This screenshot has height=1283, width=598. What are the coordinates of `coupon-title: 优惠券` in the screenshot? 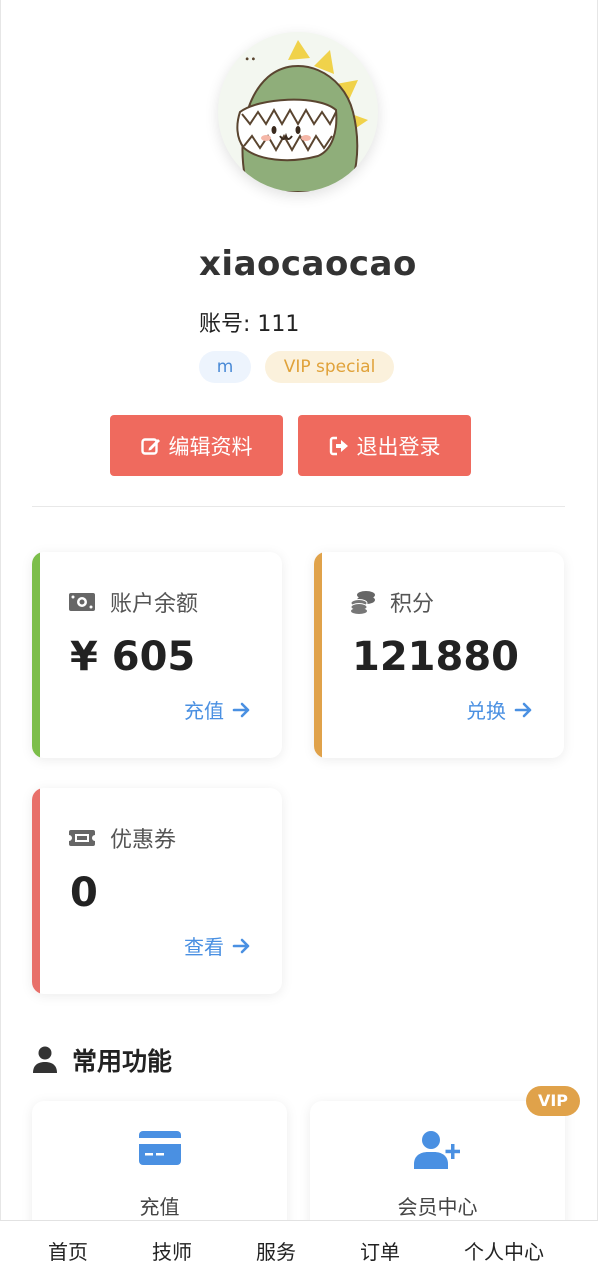 It's located at (143, 840).